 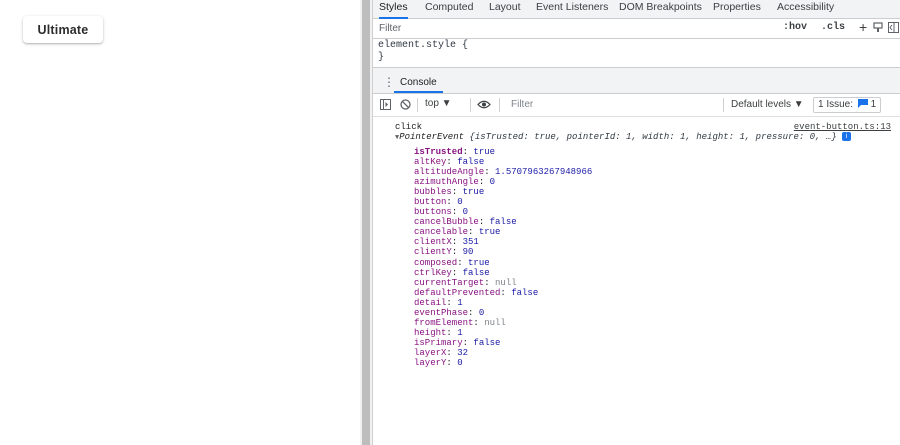 I want to click on cls-toggle: .cls, so click(x=833, y=27).